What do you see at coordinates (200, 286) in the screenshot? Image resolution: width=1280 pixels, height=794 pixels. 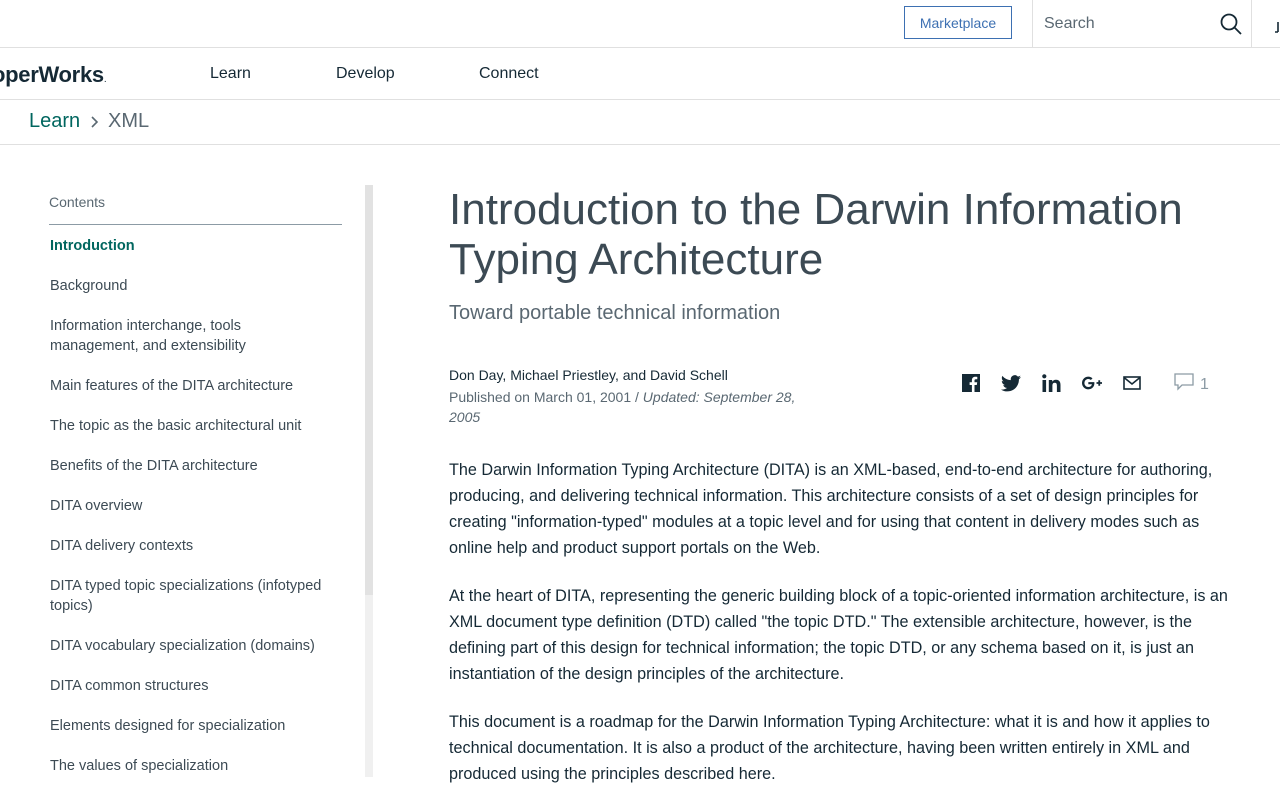 I see `toc-item-background: Background` at bounding box center [200, 286].